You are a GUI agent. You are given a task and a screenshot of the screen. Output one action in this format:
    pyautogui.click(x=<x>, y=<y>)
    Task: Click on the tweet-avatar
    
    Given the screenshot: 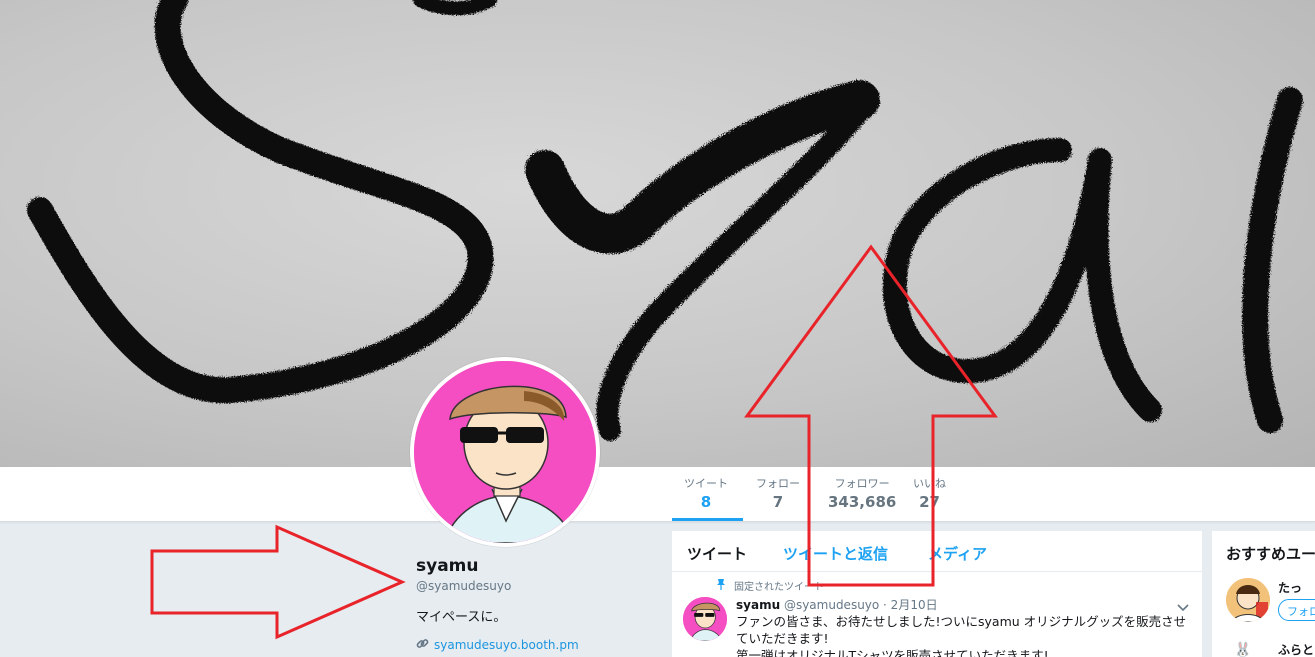 What is the action you would take?
    pyautogui.click(x=705, y=619)
    